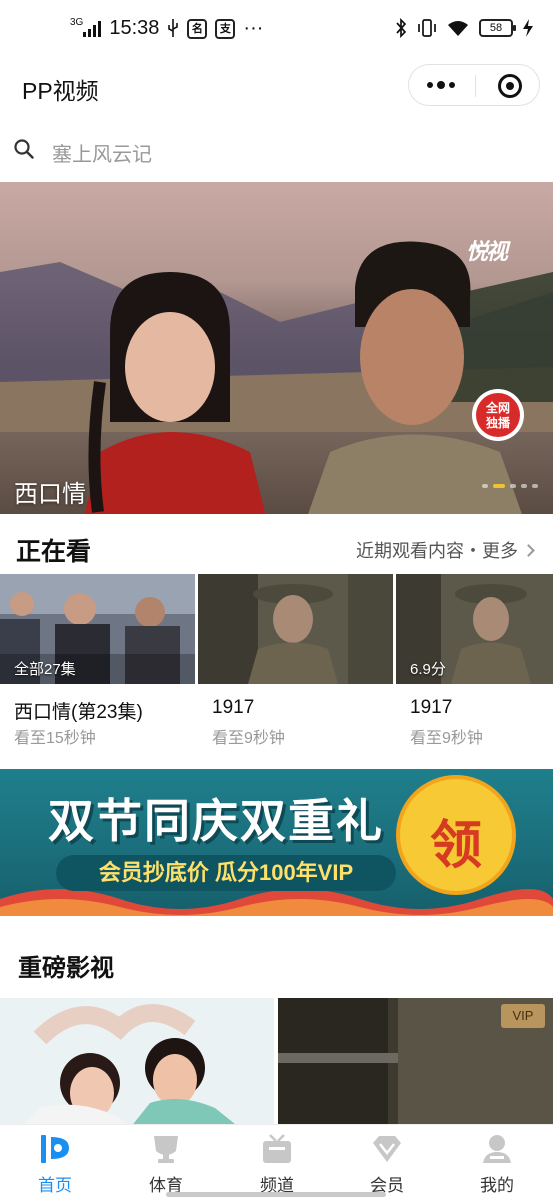  I want to click on close-miniprogram-icon, so click(510, 86).